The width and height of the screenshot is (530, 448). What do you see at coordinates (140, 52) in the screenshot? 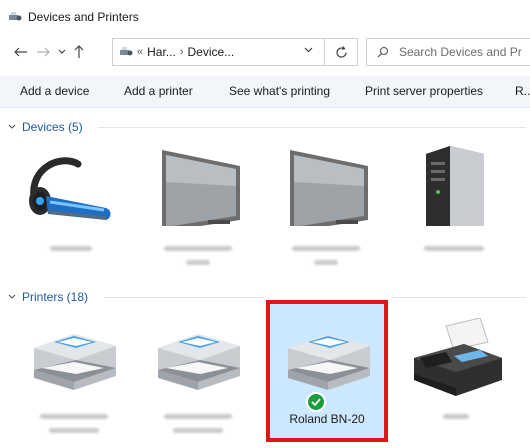
I see `breadcrumb-overflow: «` at bounding box center [140, 52].